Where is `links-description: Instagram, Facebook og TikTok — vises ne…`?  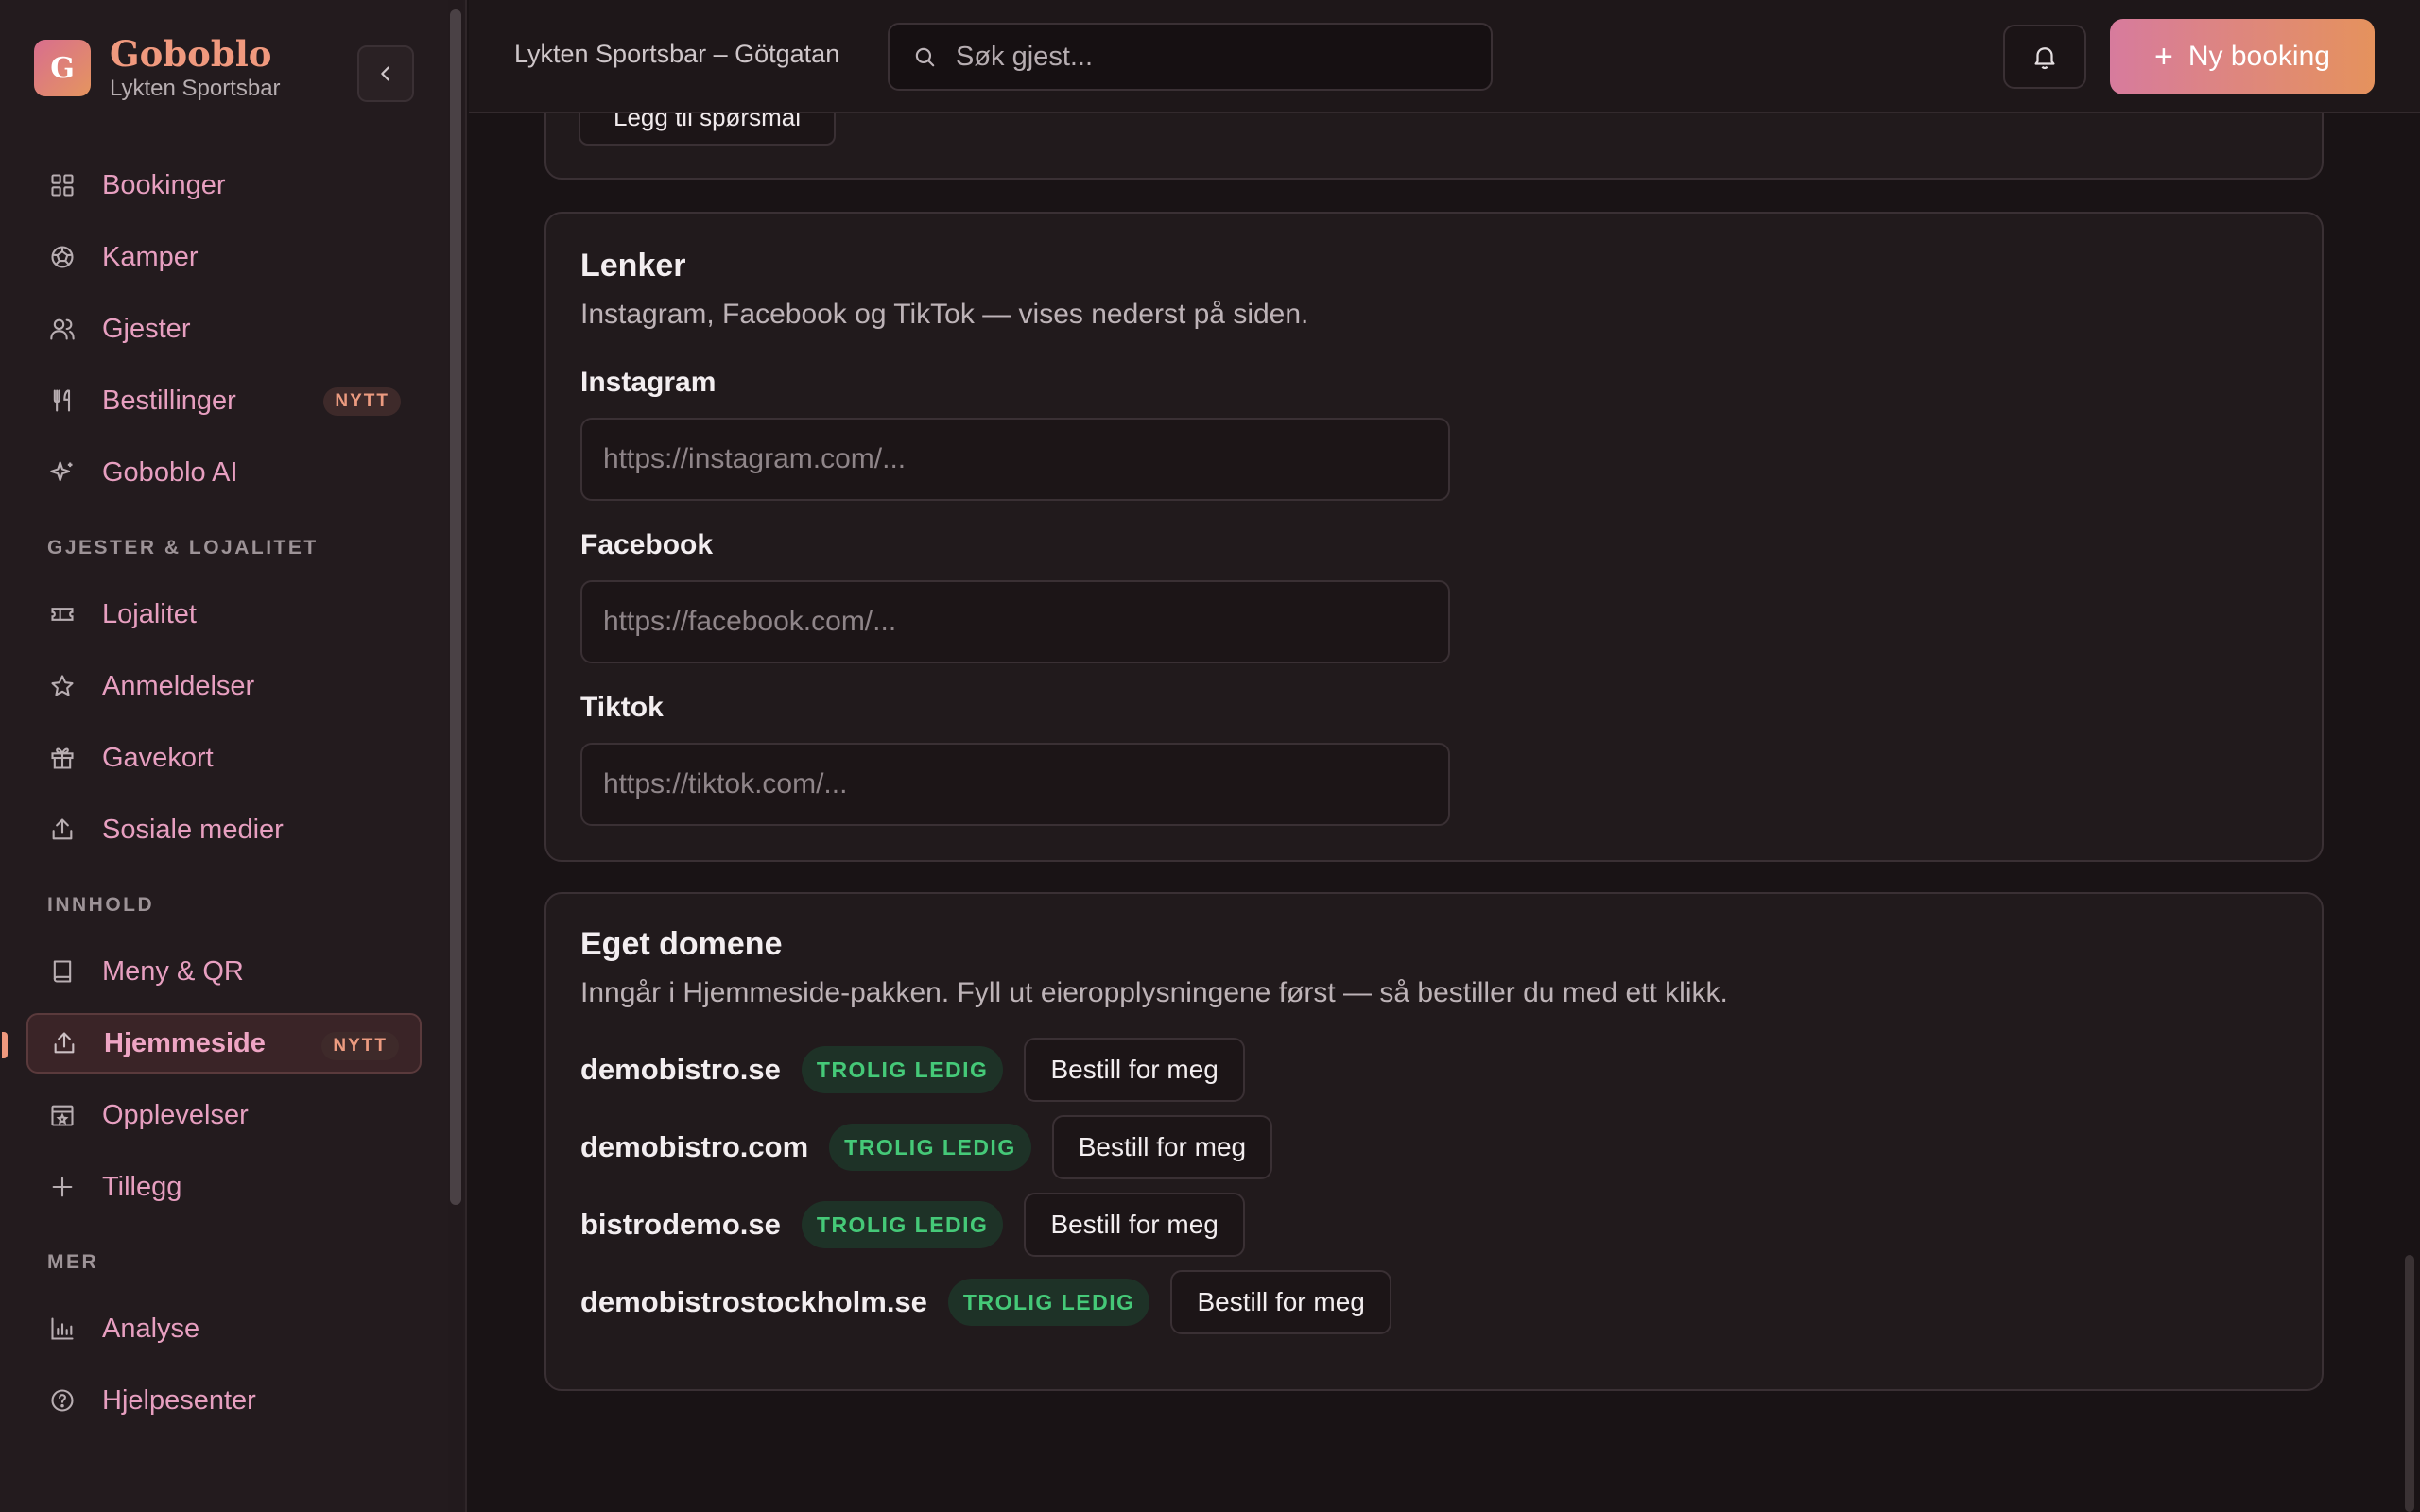 links-description: Instagram, Facebook og TikTok — vises ne… is located at coordinates (945, 314).